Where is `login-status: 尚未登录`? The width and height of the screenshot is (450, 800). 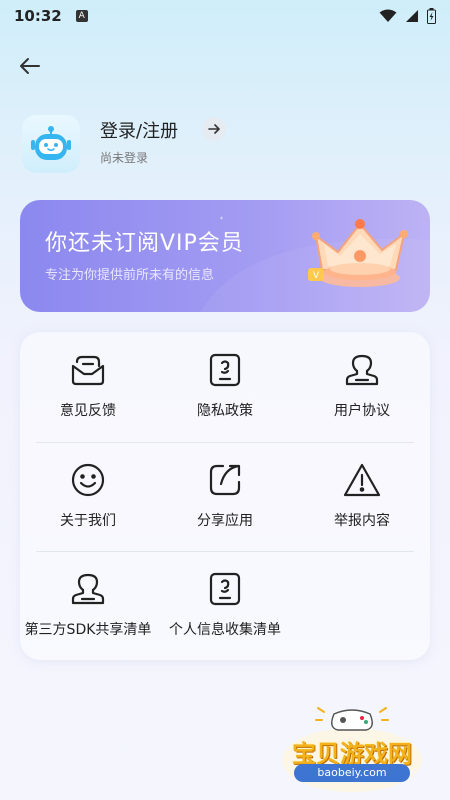 login-status: 尚未登录 is located at coordinates (124, 158).